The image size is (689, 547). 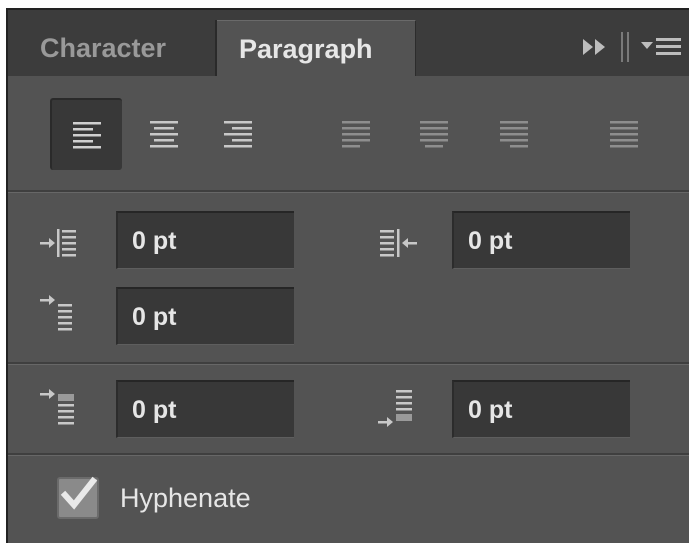 I want to click on justify-last-right-icon, so click(x=514, y=134).